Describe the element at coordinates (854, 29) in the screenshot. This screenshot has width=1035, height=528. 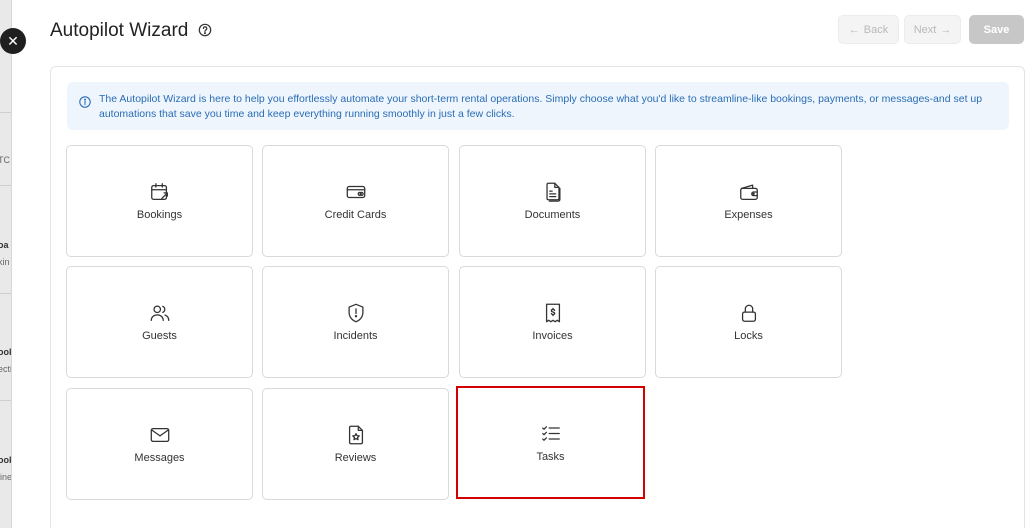
I see `arrow-left-icon: ←` at that location.